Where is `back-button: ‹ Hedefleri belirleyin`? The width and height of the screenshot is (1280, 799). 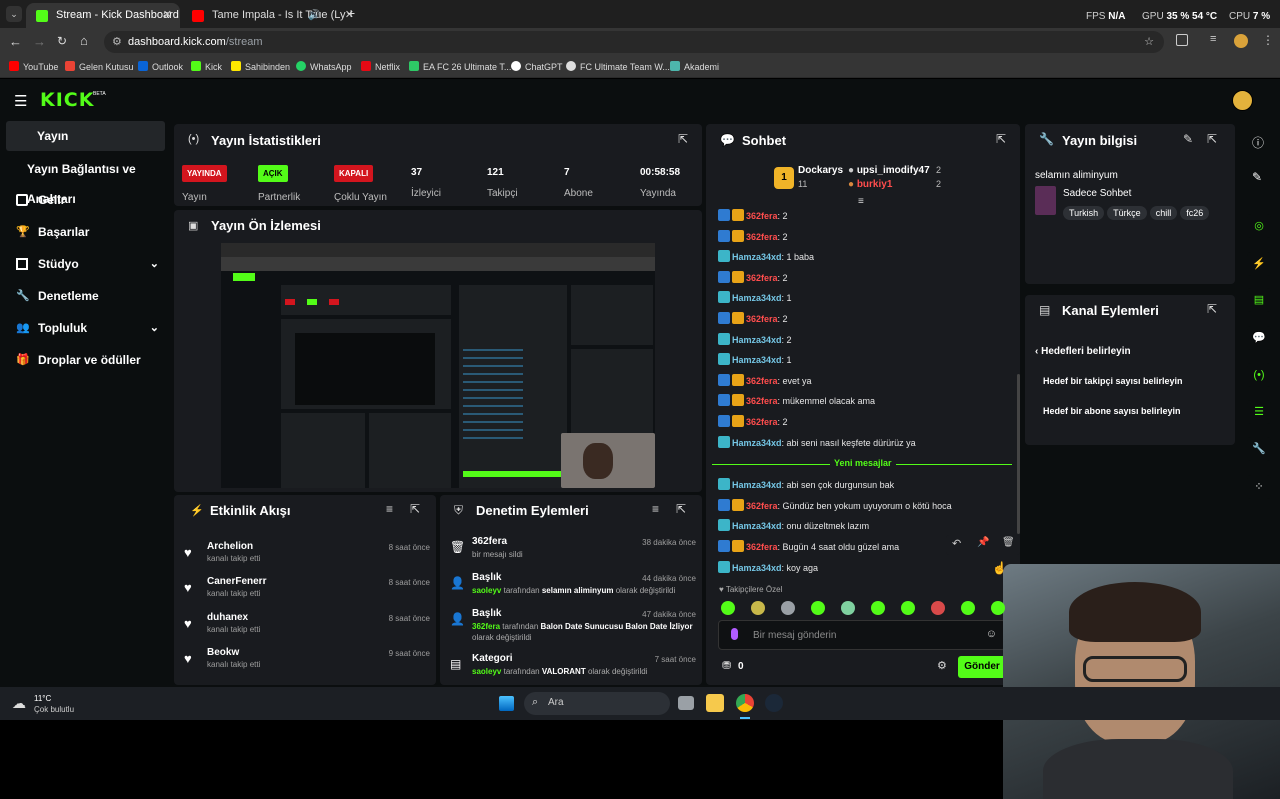
back-button: ‹ Hedefleri belirleyin is located at coordinates (1083, 351).